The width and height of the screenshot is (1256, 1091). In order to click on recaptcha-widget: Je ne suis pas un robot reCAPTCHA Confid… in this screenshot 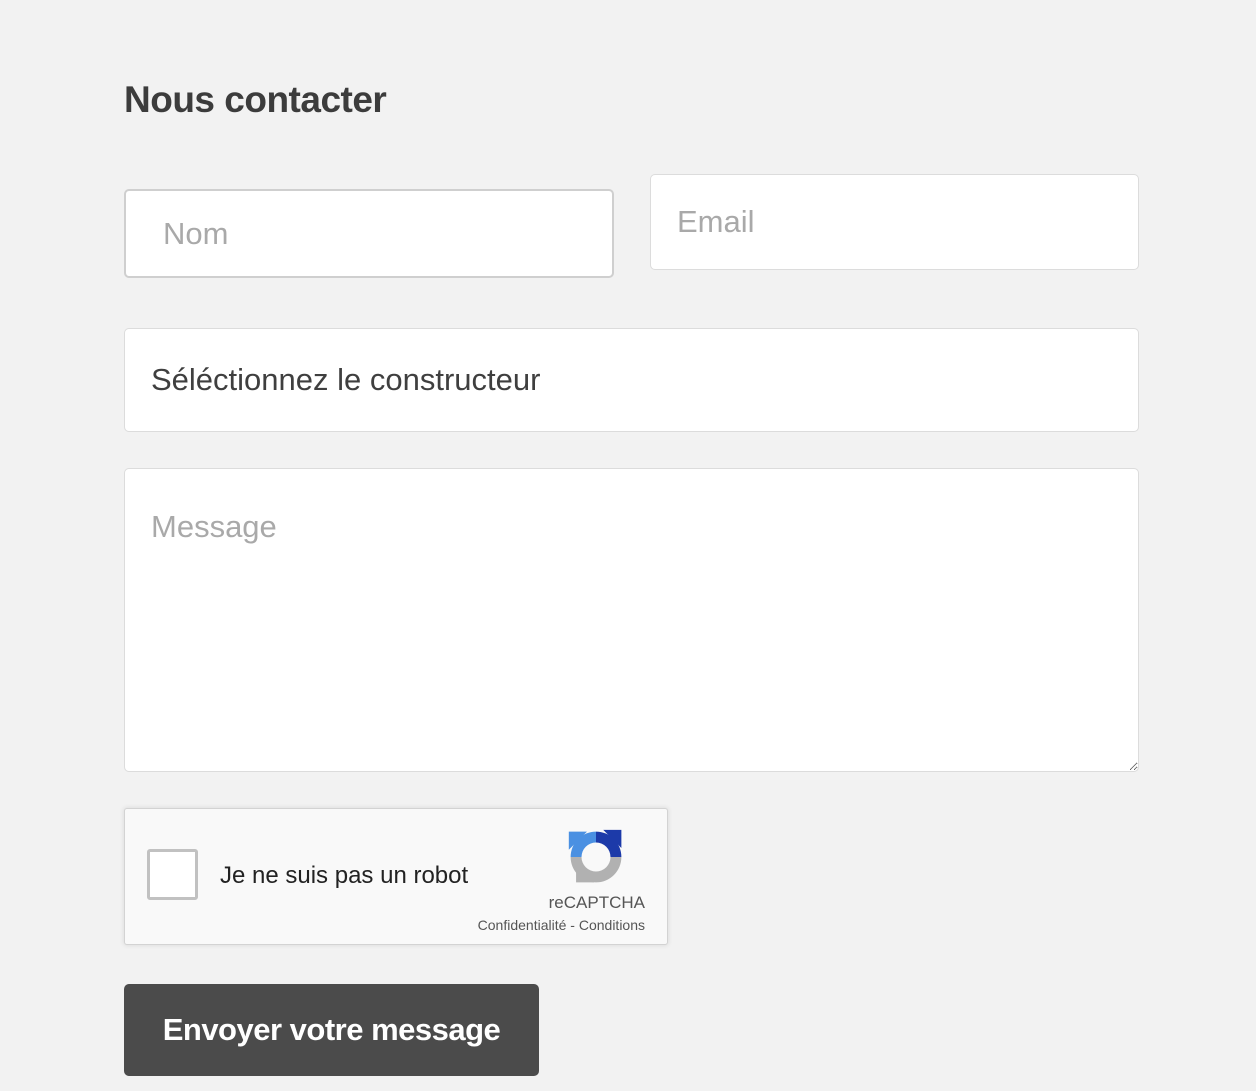, I will do `click(396, 876)`.